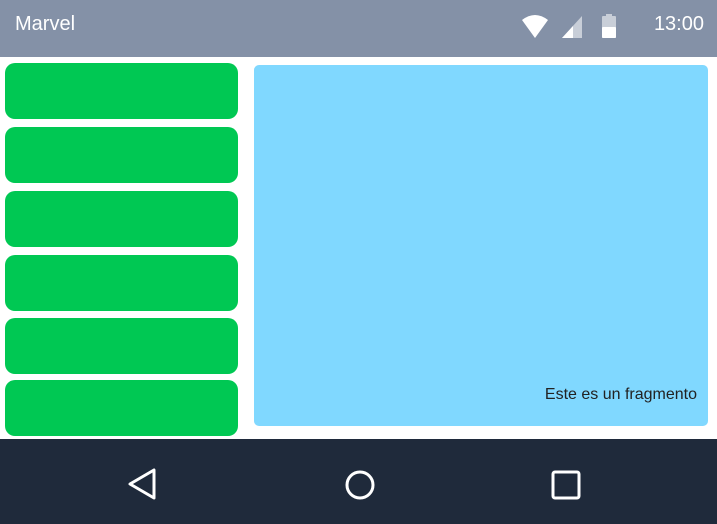 This screenshot has width=717, height=524. What do you see at coordinates (45, 24) in the screenshot?
I see `app-title: Marvel` at bounding box center [45, 24].